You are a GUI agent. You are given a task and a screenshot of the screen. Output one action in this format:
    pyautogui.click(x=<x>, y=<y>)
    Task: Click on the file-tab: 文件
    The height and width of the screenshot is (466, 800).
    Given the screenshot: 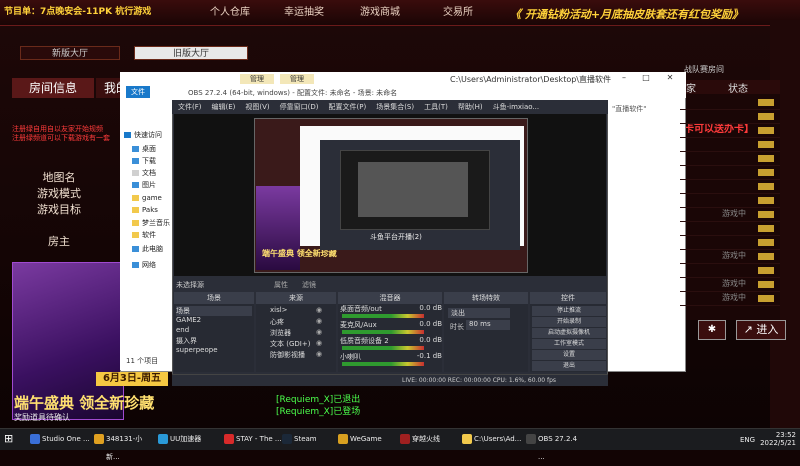 What is the action you would take?
    pyautogui.click(x=138, y=92)
    